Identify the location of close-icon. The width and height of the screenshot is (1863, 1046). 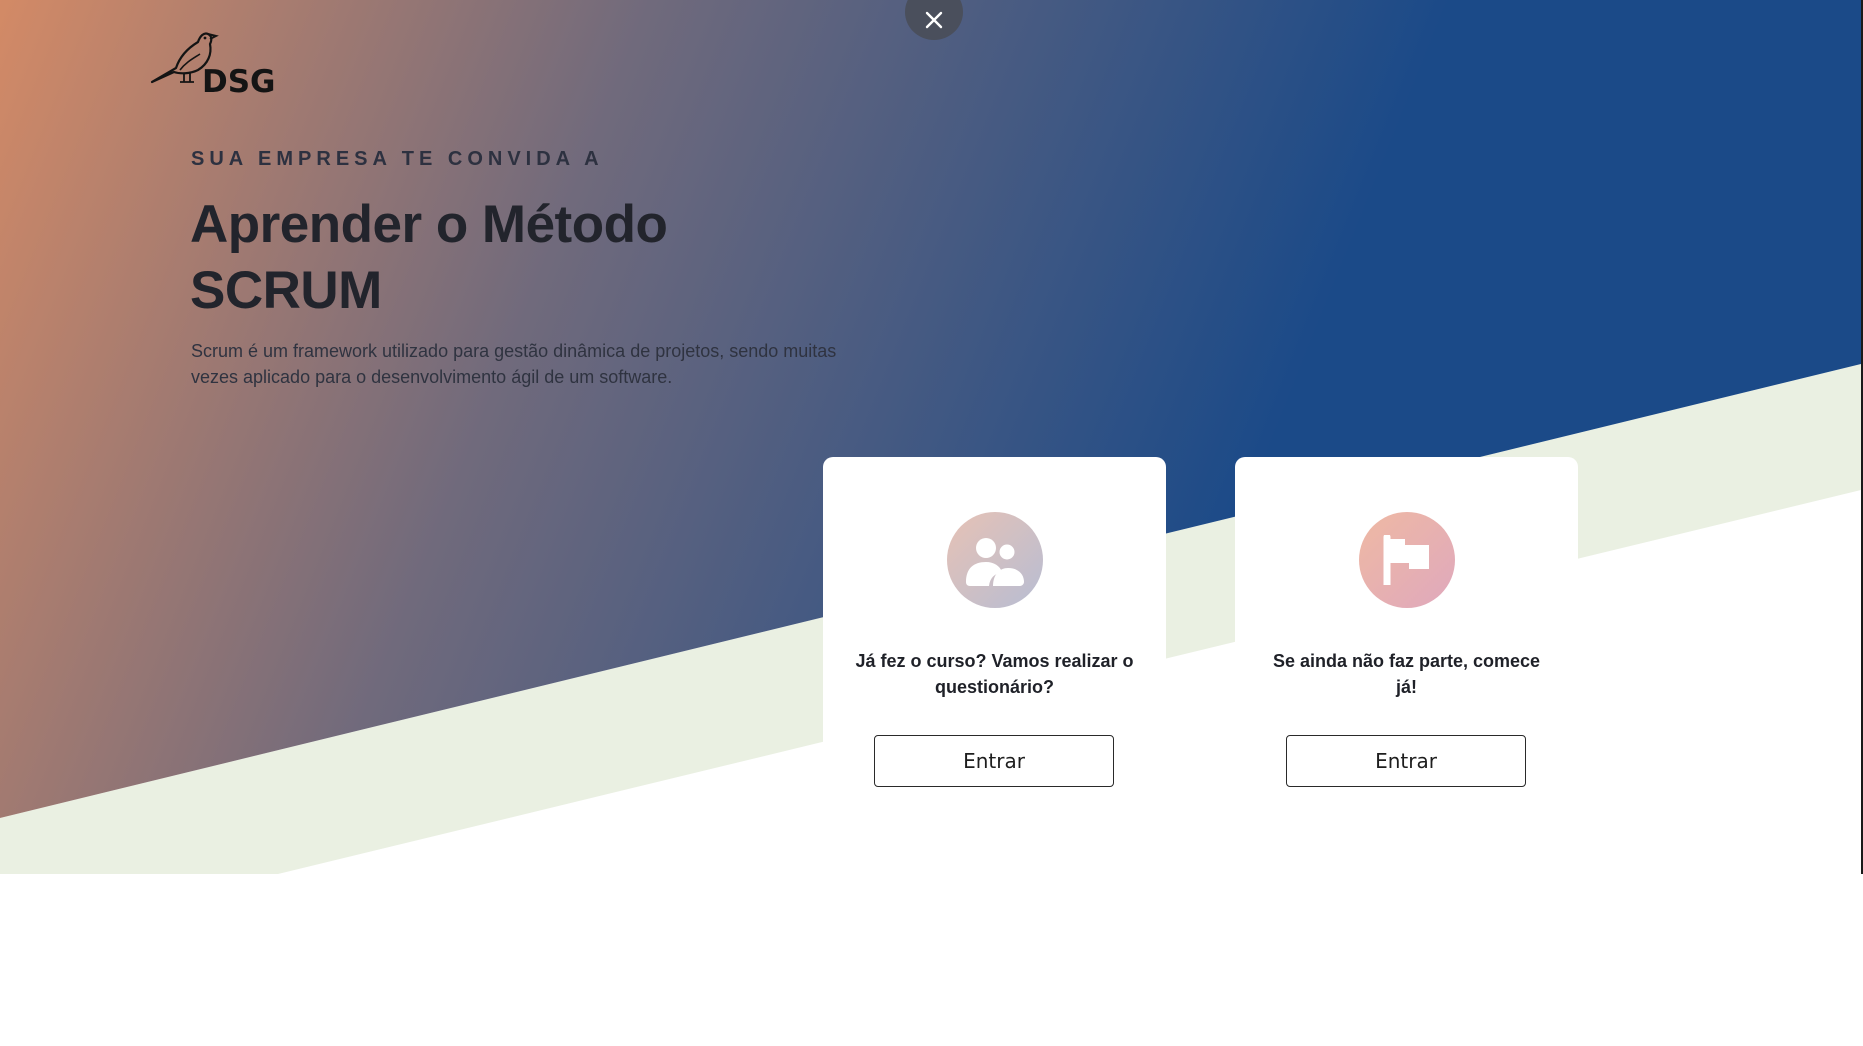
(934, 20).